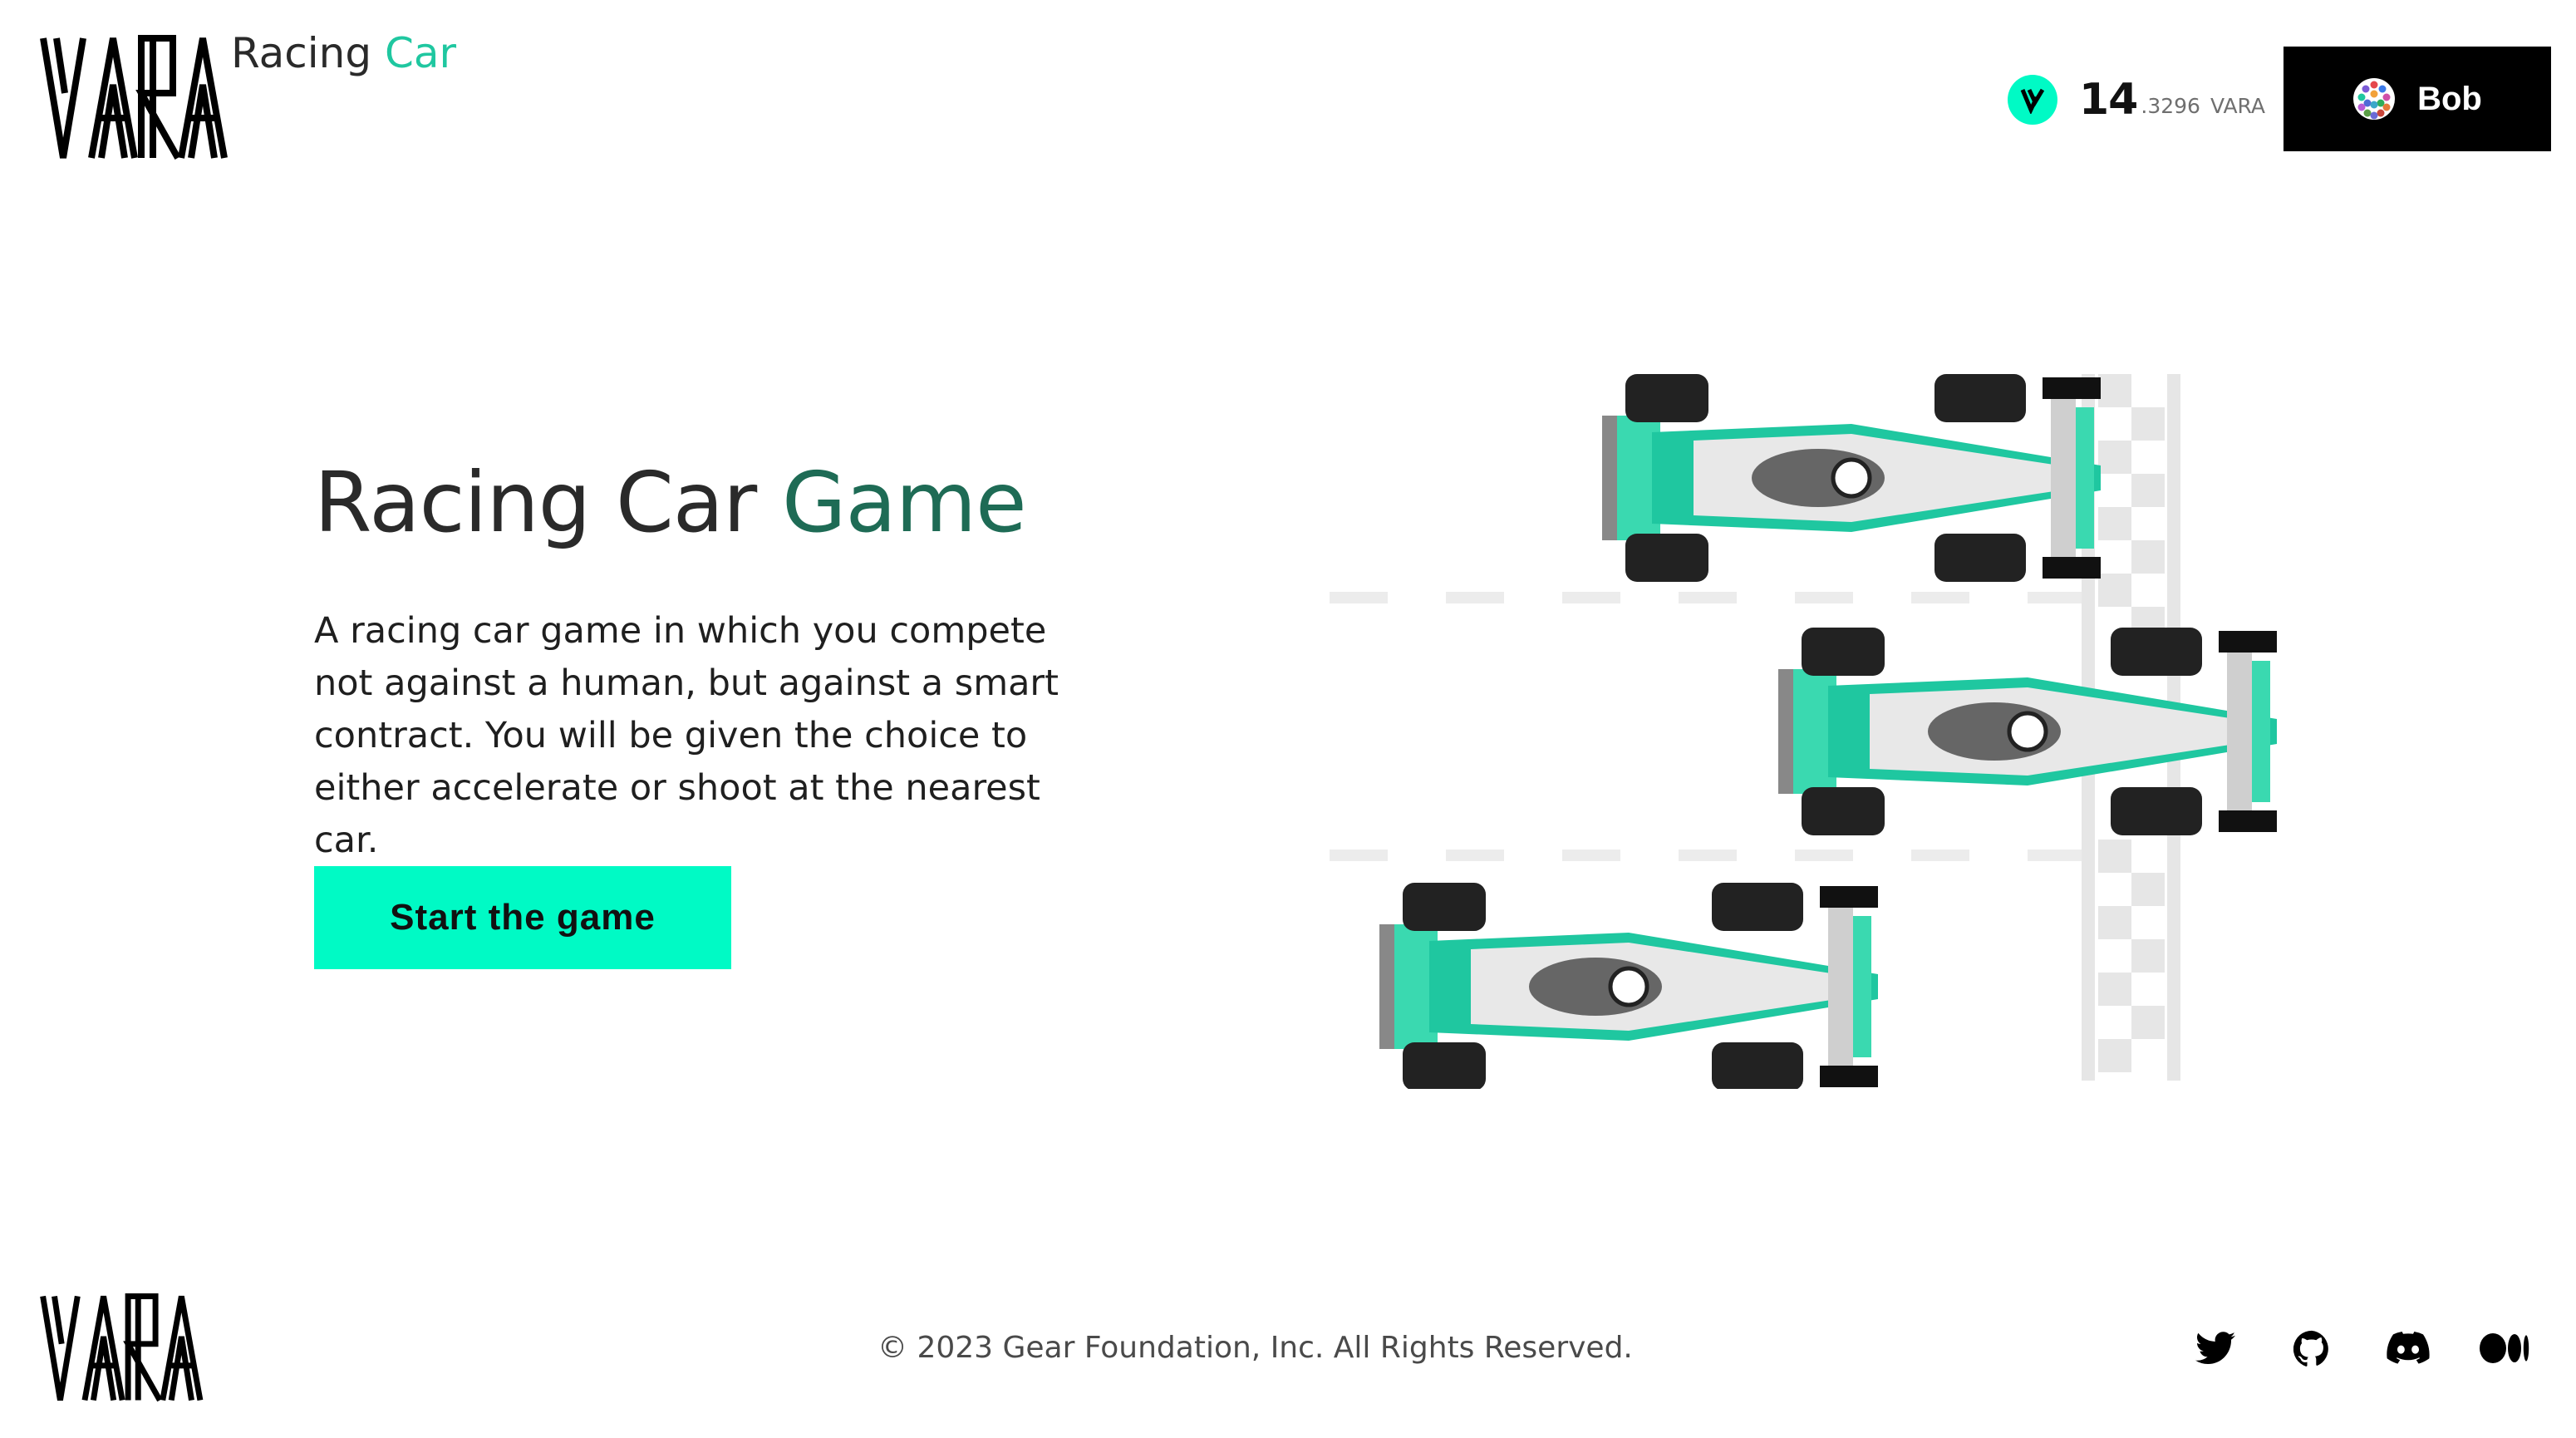 The image size is (2576, 1438). What do you see at coordinates (2109, 100) in the screenshot?
I see `balance-integer: 14` at bounding box center [2109, 100].